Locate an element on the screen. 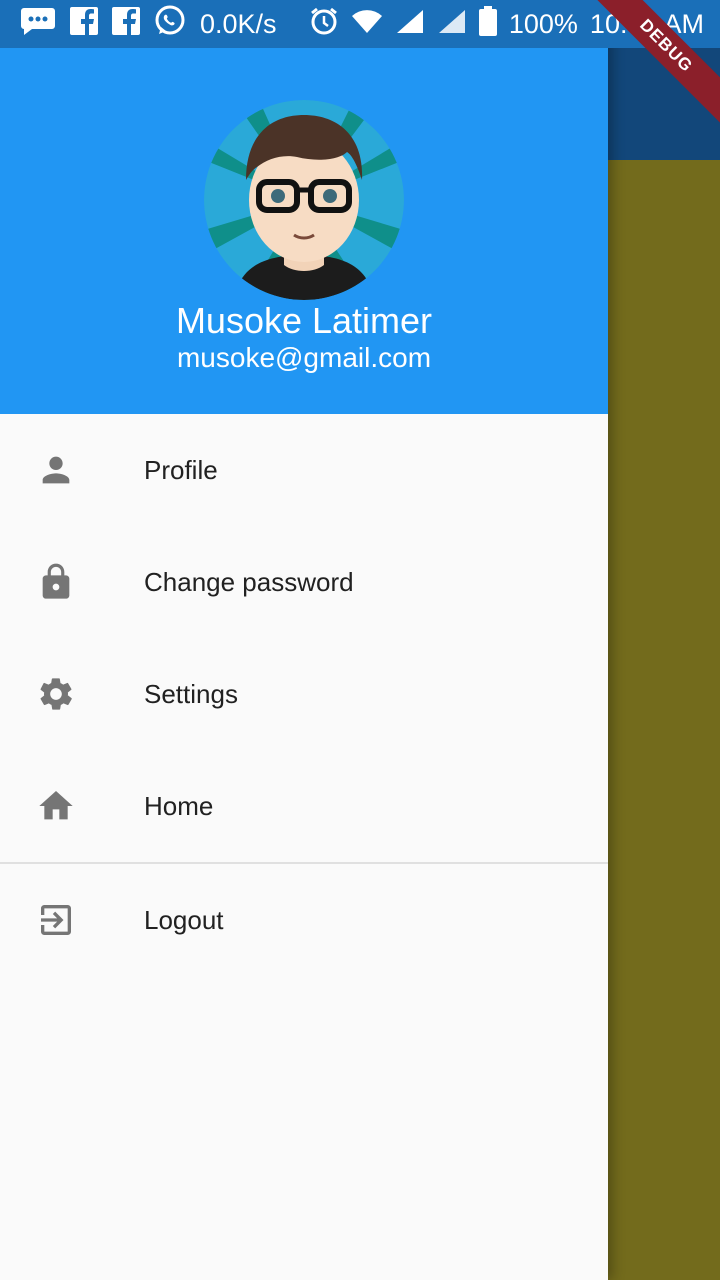  menu-item-label: Settings is located at coordinates (191, 693).